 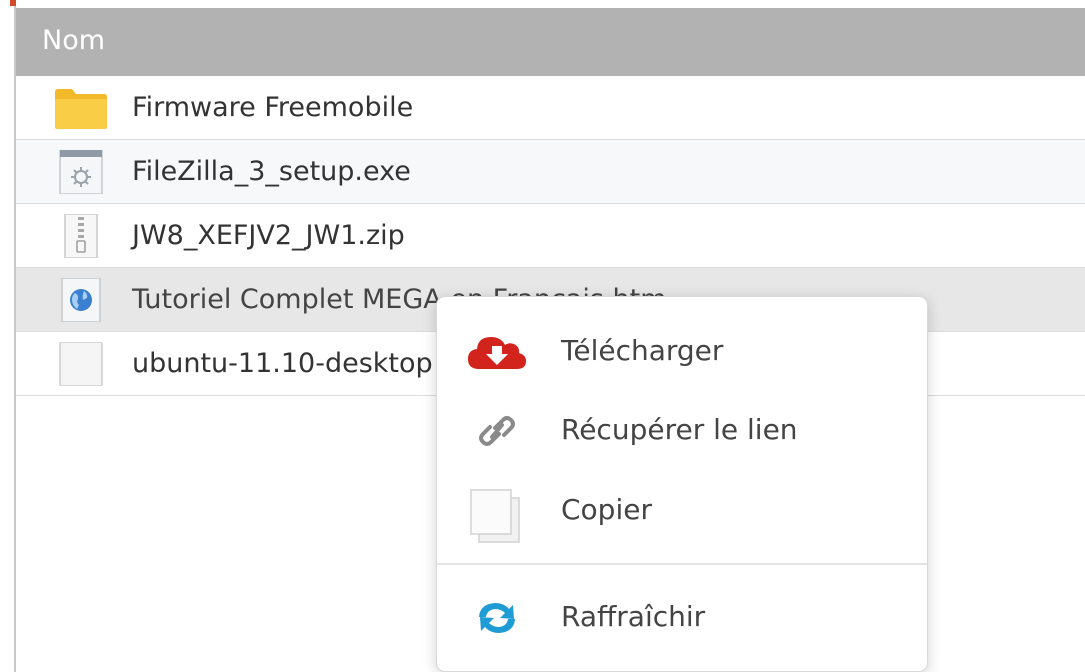 I want to click on menu-item-copy: Copier, so click(x=682, y=510).